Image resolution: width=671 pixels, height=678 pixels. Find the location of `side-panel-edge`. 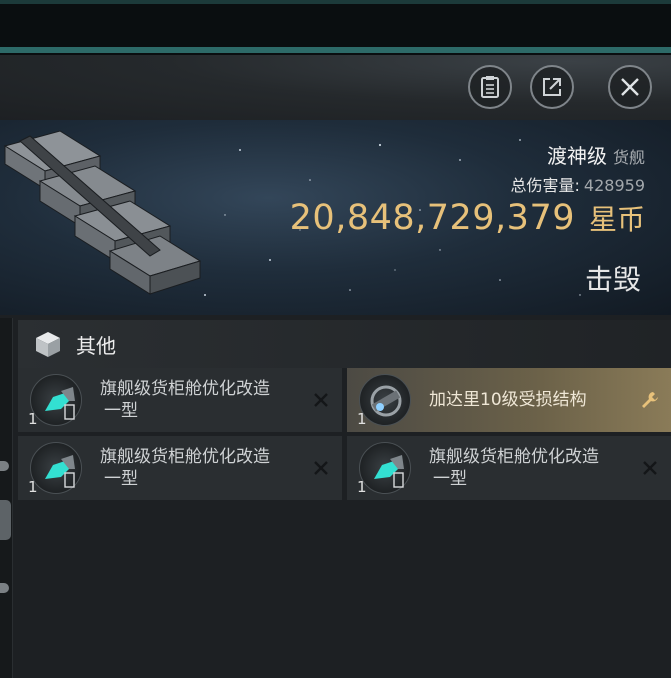

side-panel-edge is located at coordinates (6, 498).